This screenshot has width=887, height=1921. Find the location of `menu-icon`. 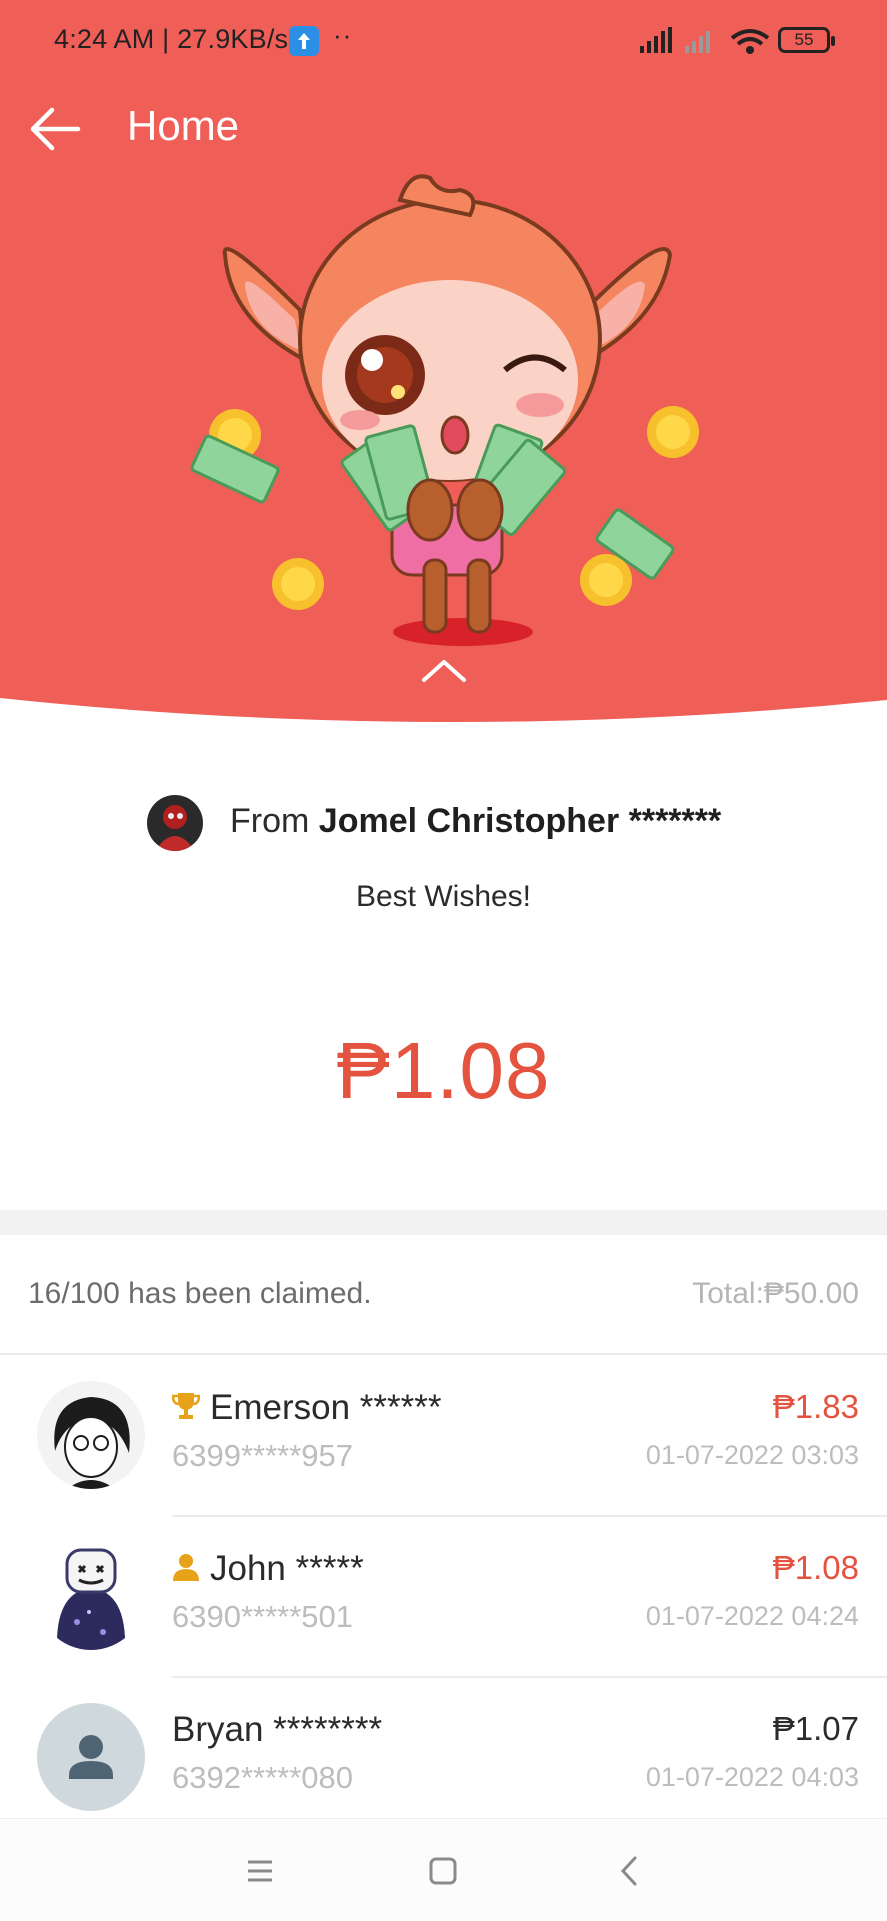

menu-icon is located at coordinates (260, 1871).